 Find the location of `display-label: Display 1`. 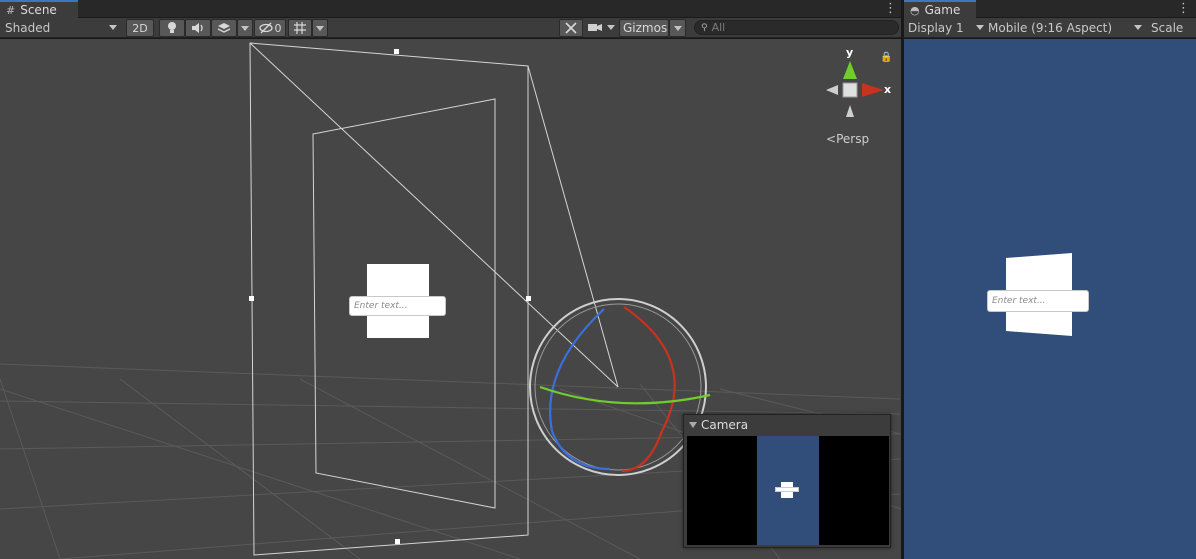

display-label: Display 1 is located at coordinates (936, 27).